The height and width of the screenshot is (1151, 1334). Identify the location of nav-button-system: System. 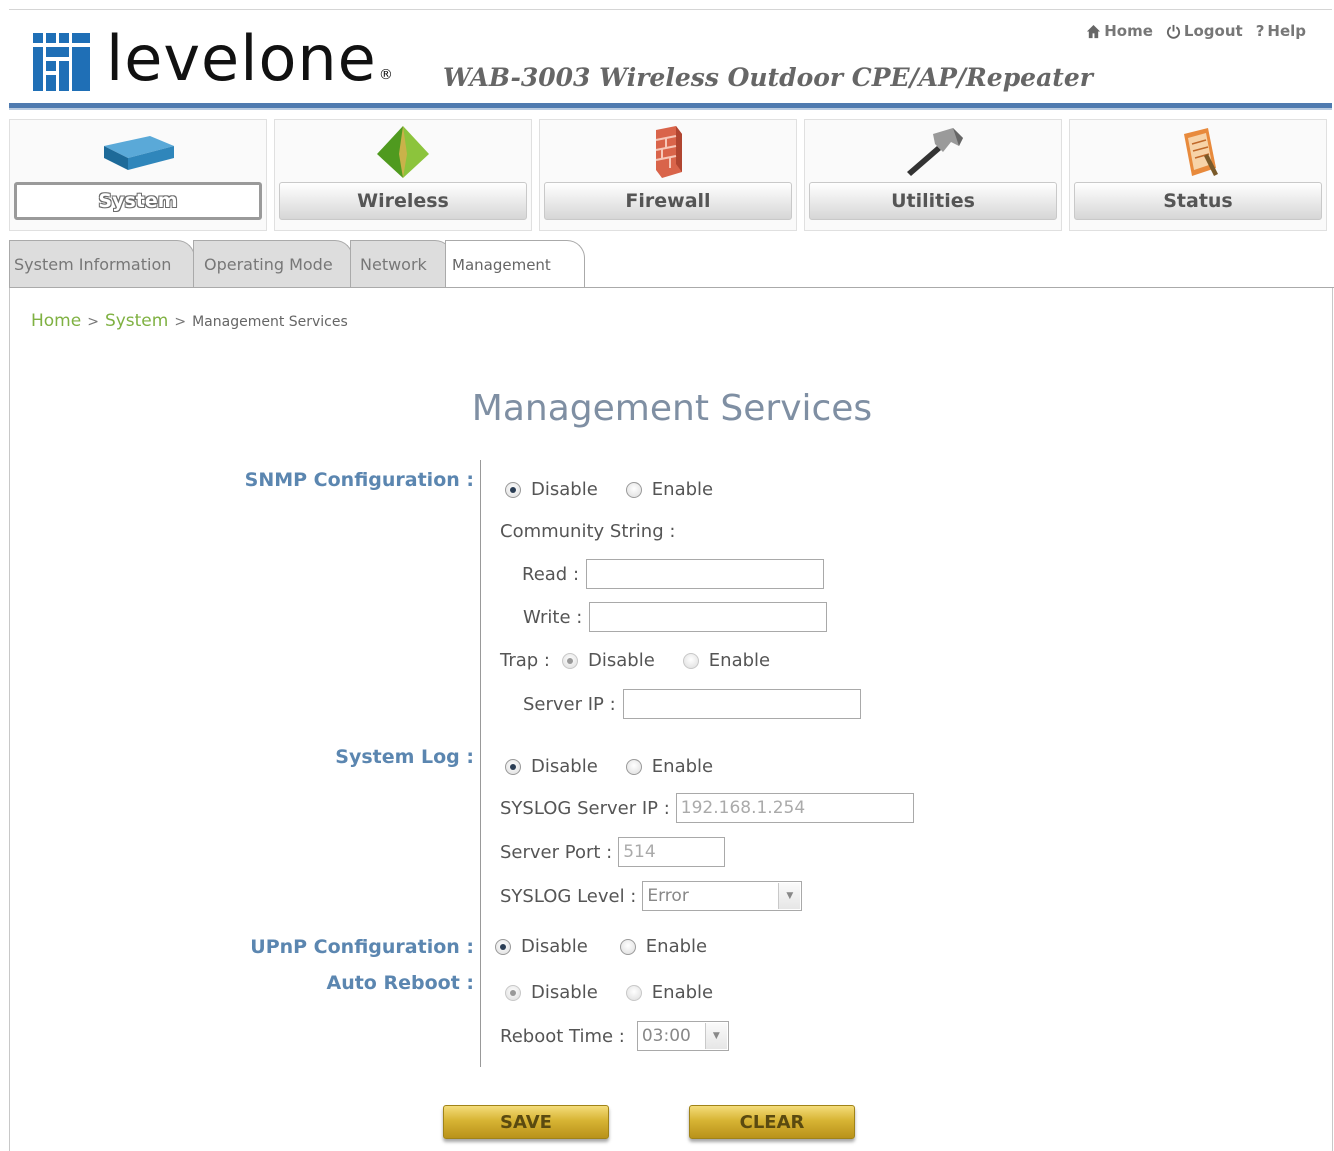
(138, 201).